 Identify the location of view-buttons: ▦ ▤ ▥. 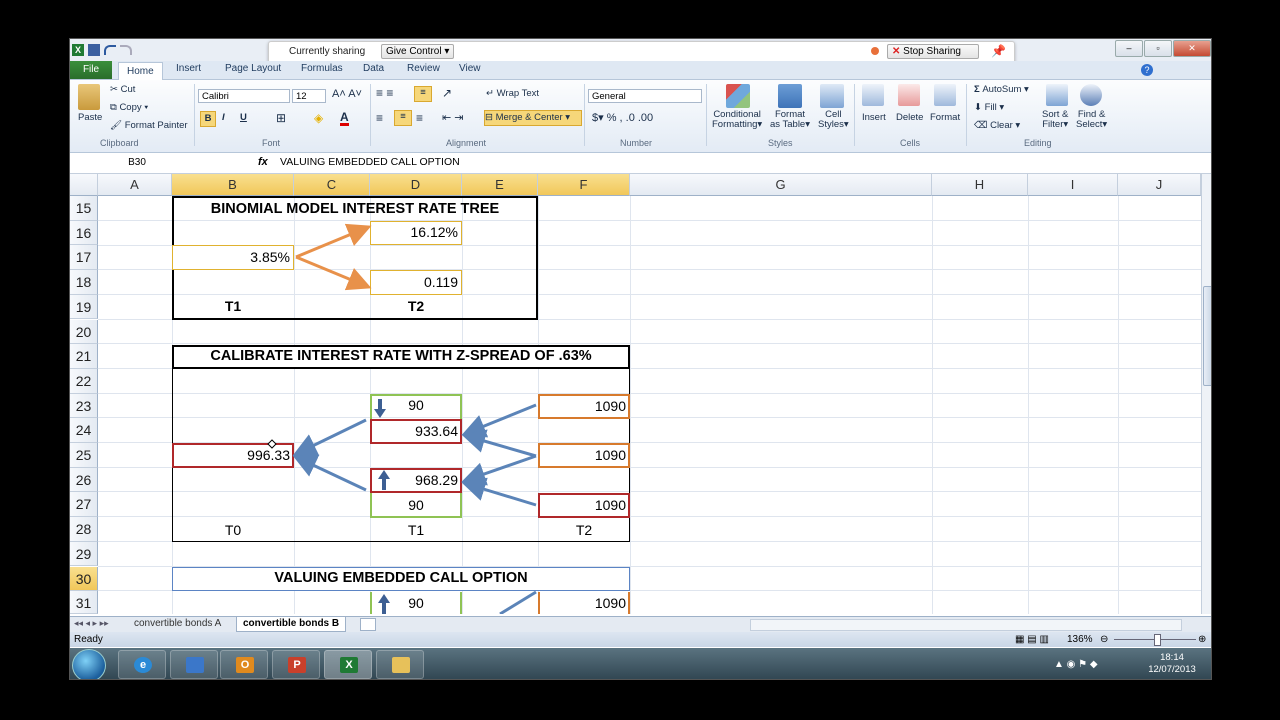
(1035, 639).